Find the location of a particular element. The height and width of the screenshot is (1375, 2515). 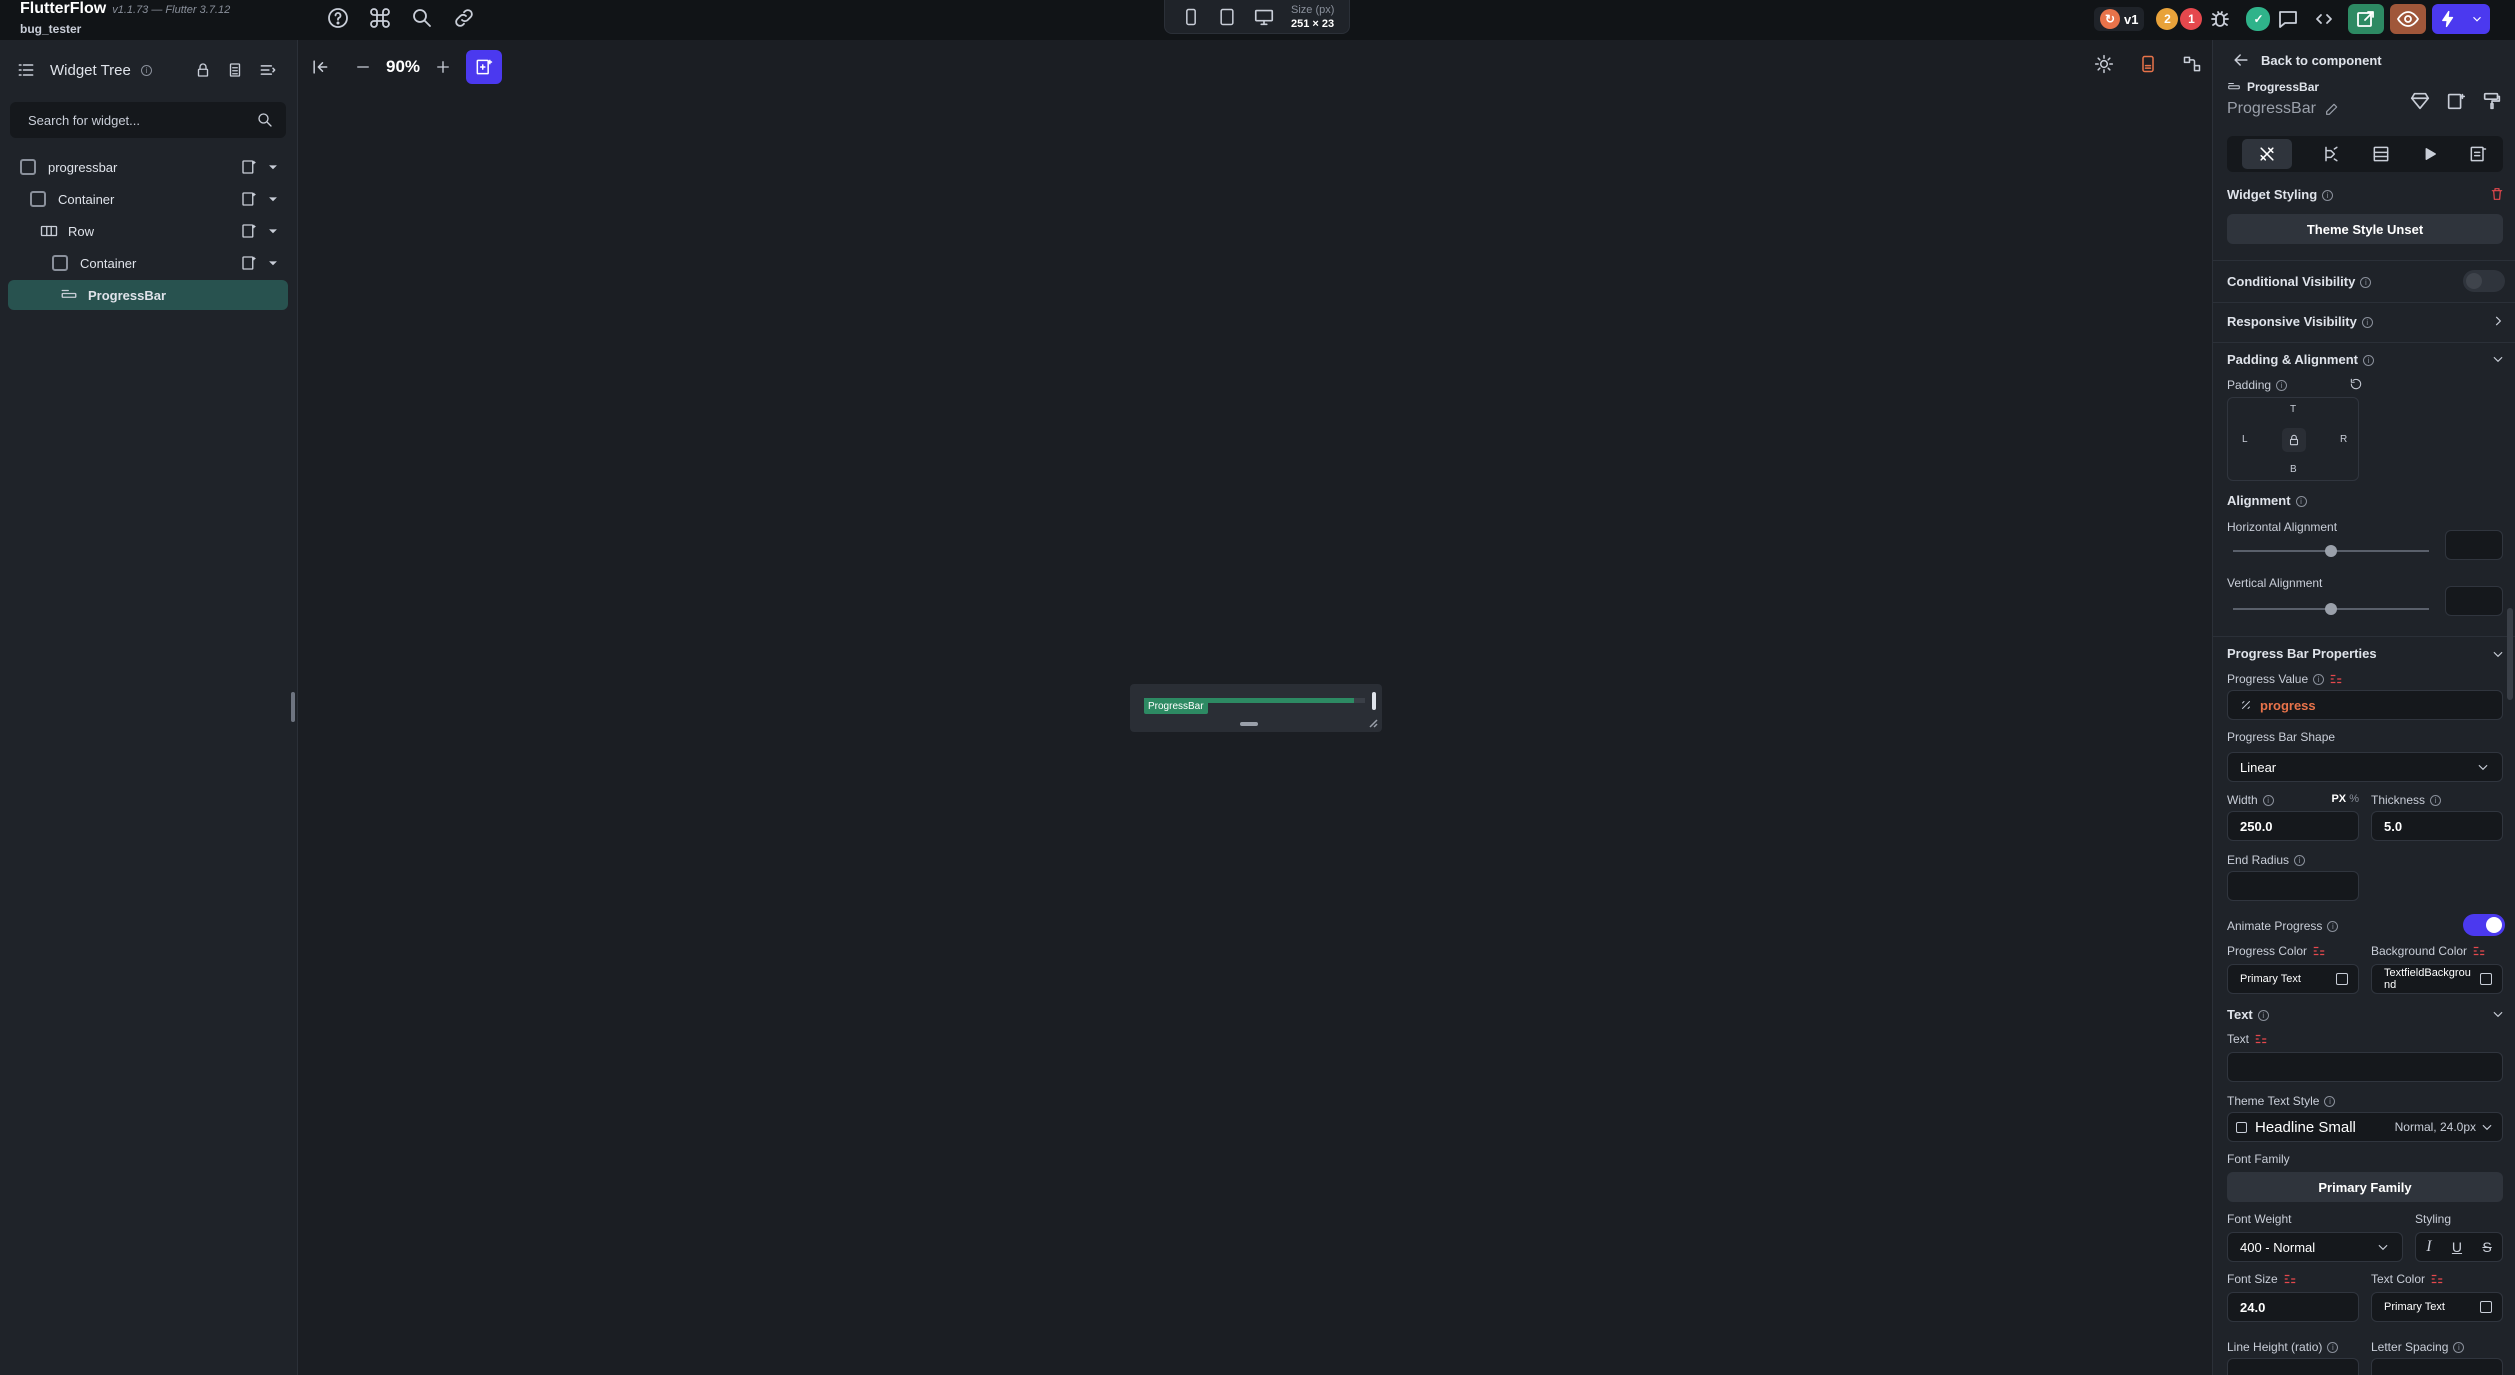

gem-icon is located at coordinates (2420, 101).